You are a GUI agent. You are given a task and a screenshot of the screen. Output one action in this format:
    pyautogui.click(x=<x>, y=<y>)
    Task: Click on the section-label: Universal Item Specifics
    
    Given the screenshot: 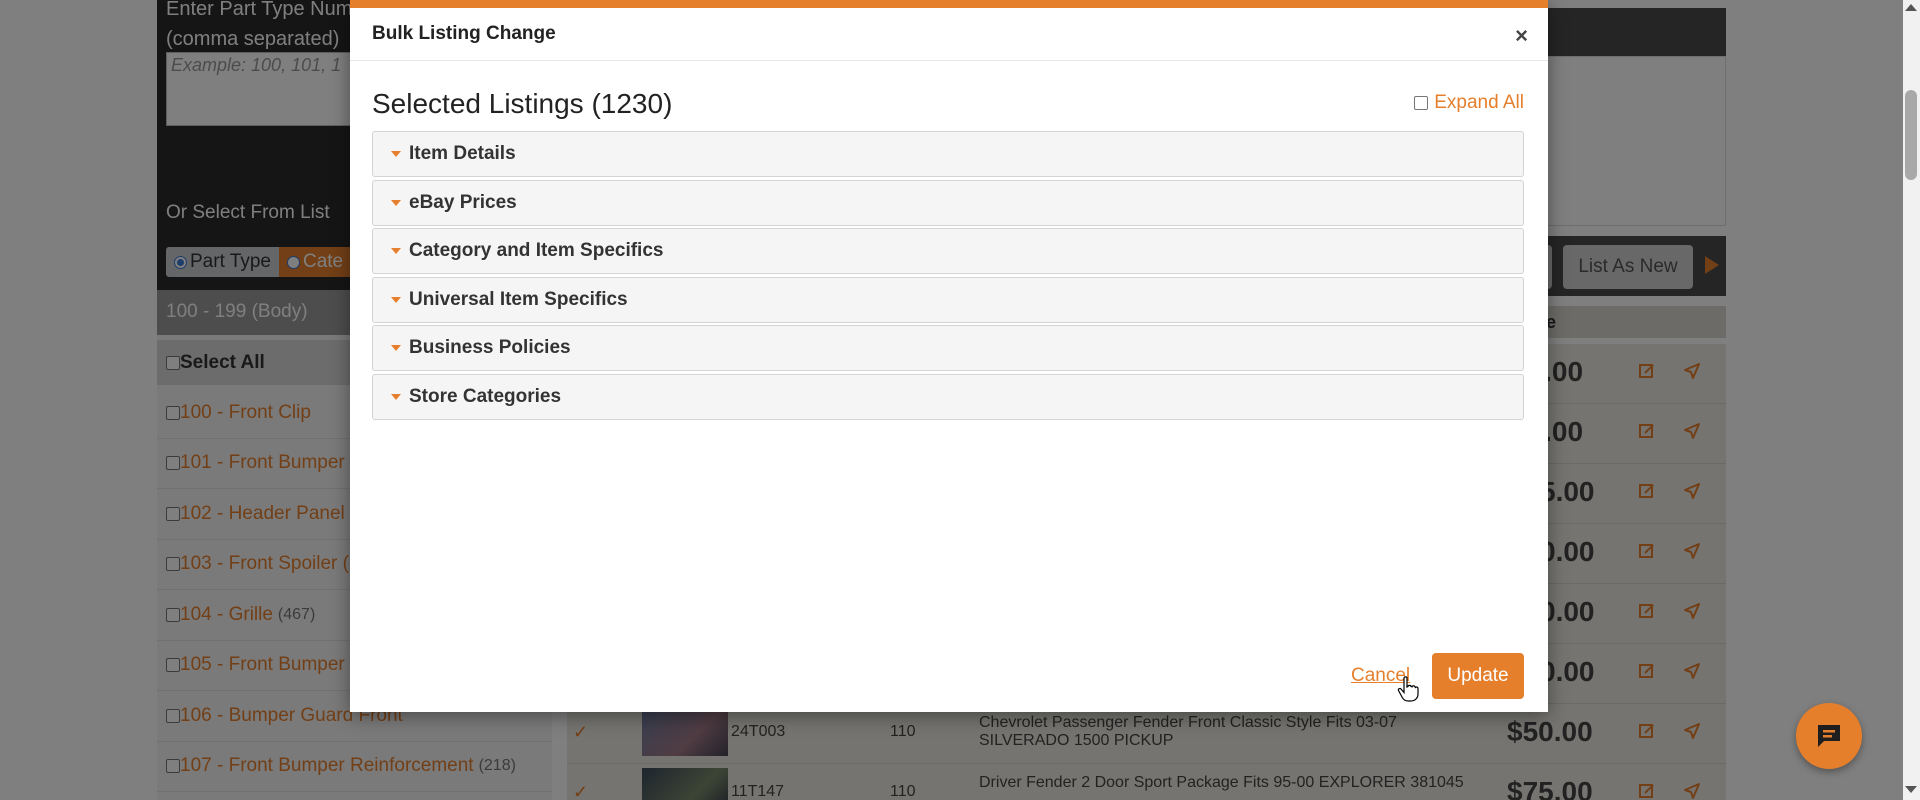 What is the action you would take?
    pyautogui.click(x=518, y=299)
    